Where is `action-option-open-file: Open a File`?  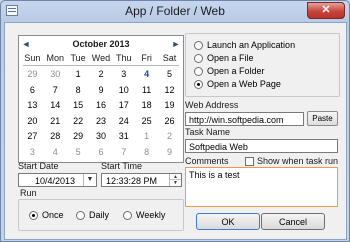 action-option-open-file: Open a File is located at coordinates (224, 58).